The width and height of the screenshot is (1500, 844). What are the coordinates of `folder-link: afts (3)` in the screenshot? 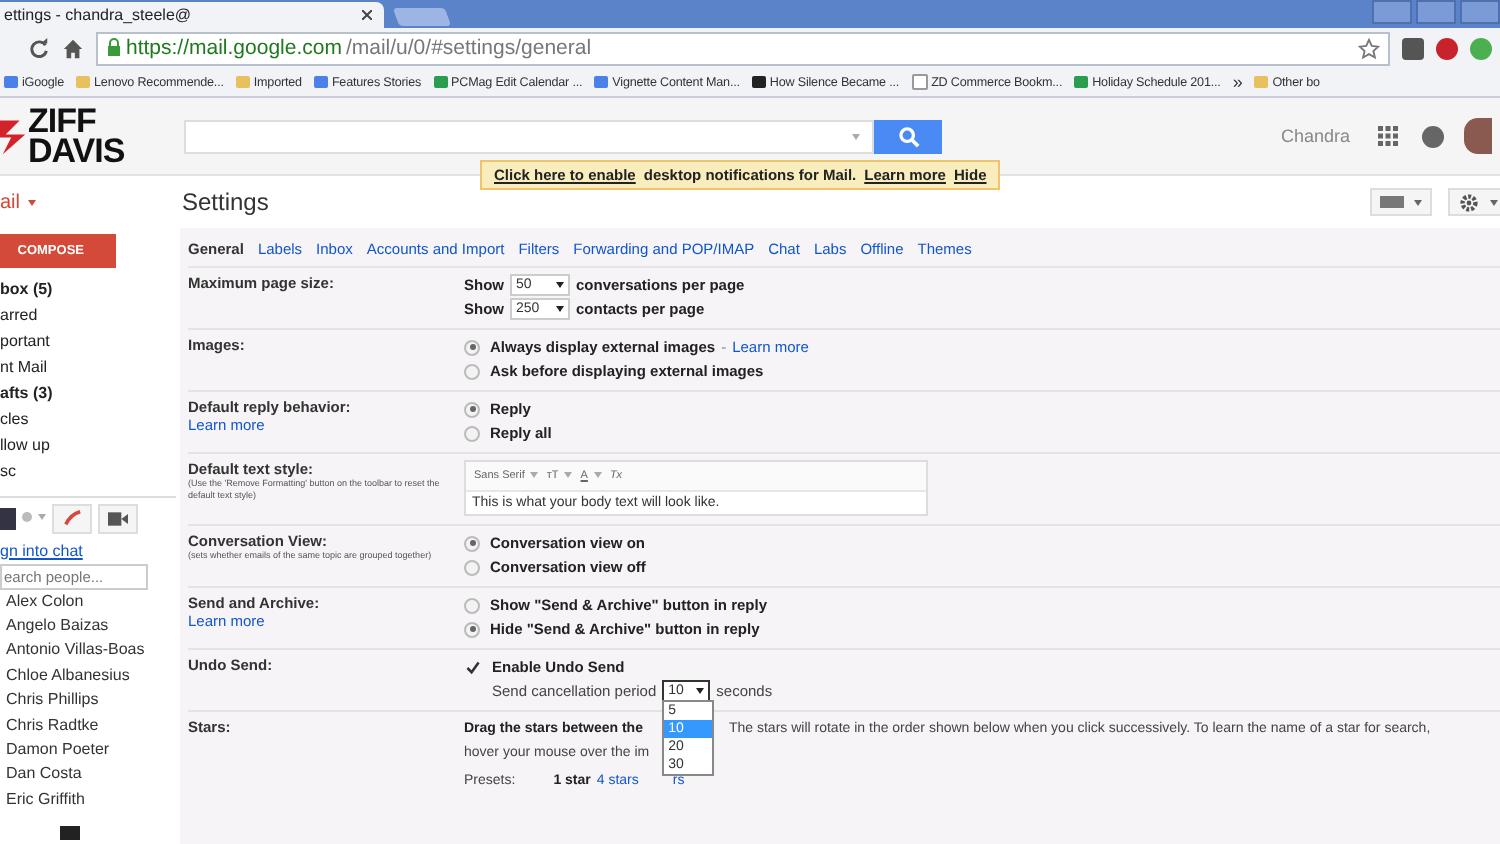 It's located at (88, 394).